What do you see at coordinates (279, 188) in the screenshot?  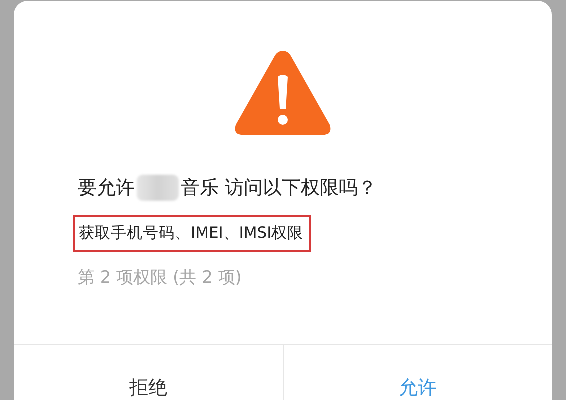 I see `question-text: 音乐 访问以下权限吗？` at bounding box center [279, 188].